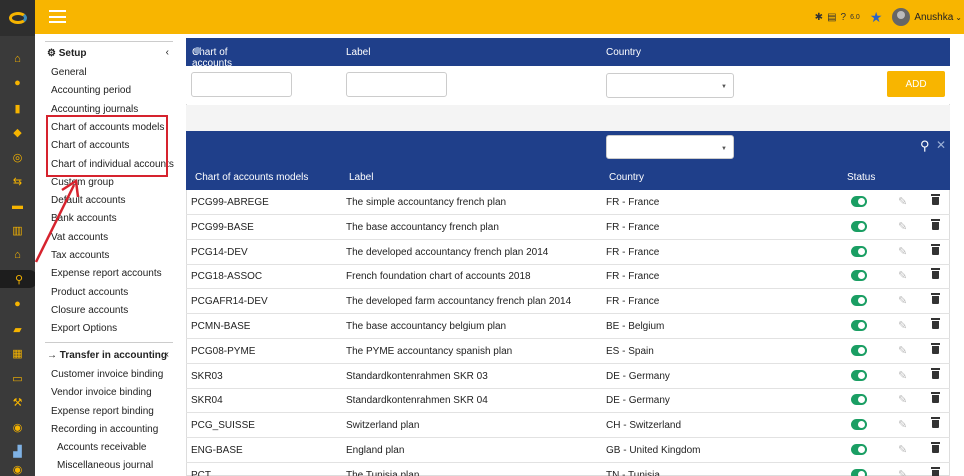  Describe the element at coordinates (94, 109) in the screenshot. I see `menu-item: Accounting journals` at that location.